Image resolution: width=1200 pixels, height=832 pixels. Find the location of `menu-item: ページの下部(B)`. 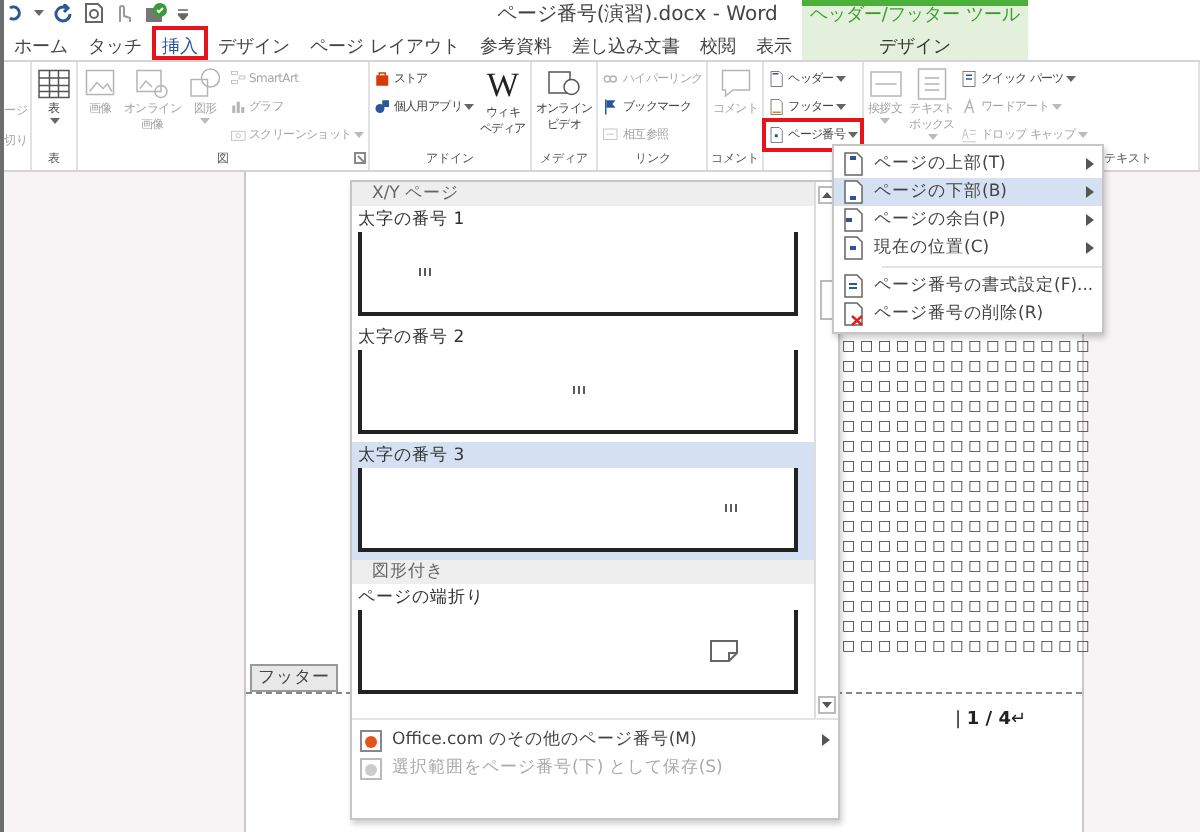

menu-item: ページの下部(B) is located at coordinates (968, 192).